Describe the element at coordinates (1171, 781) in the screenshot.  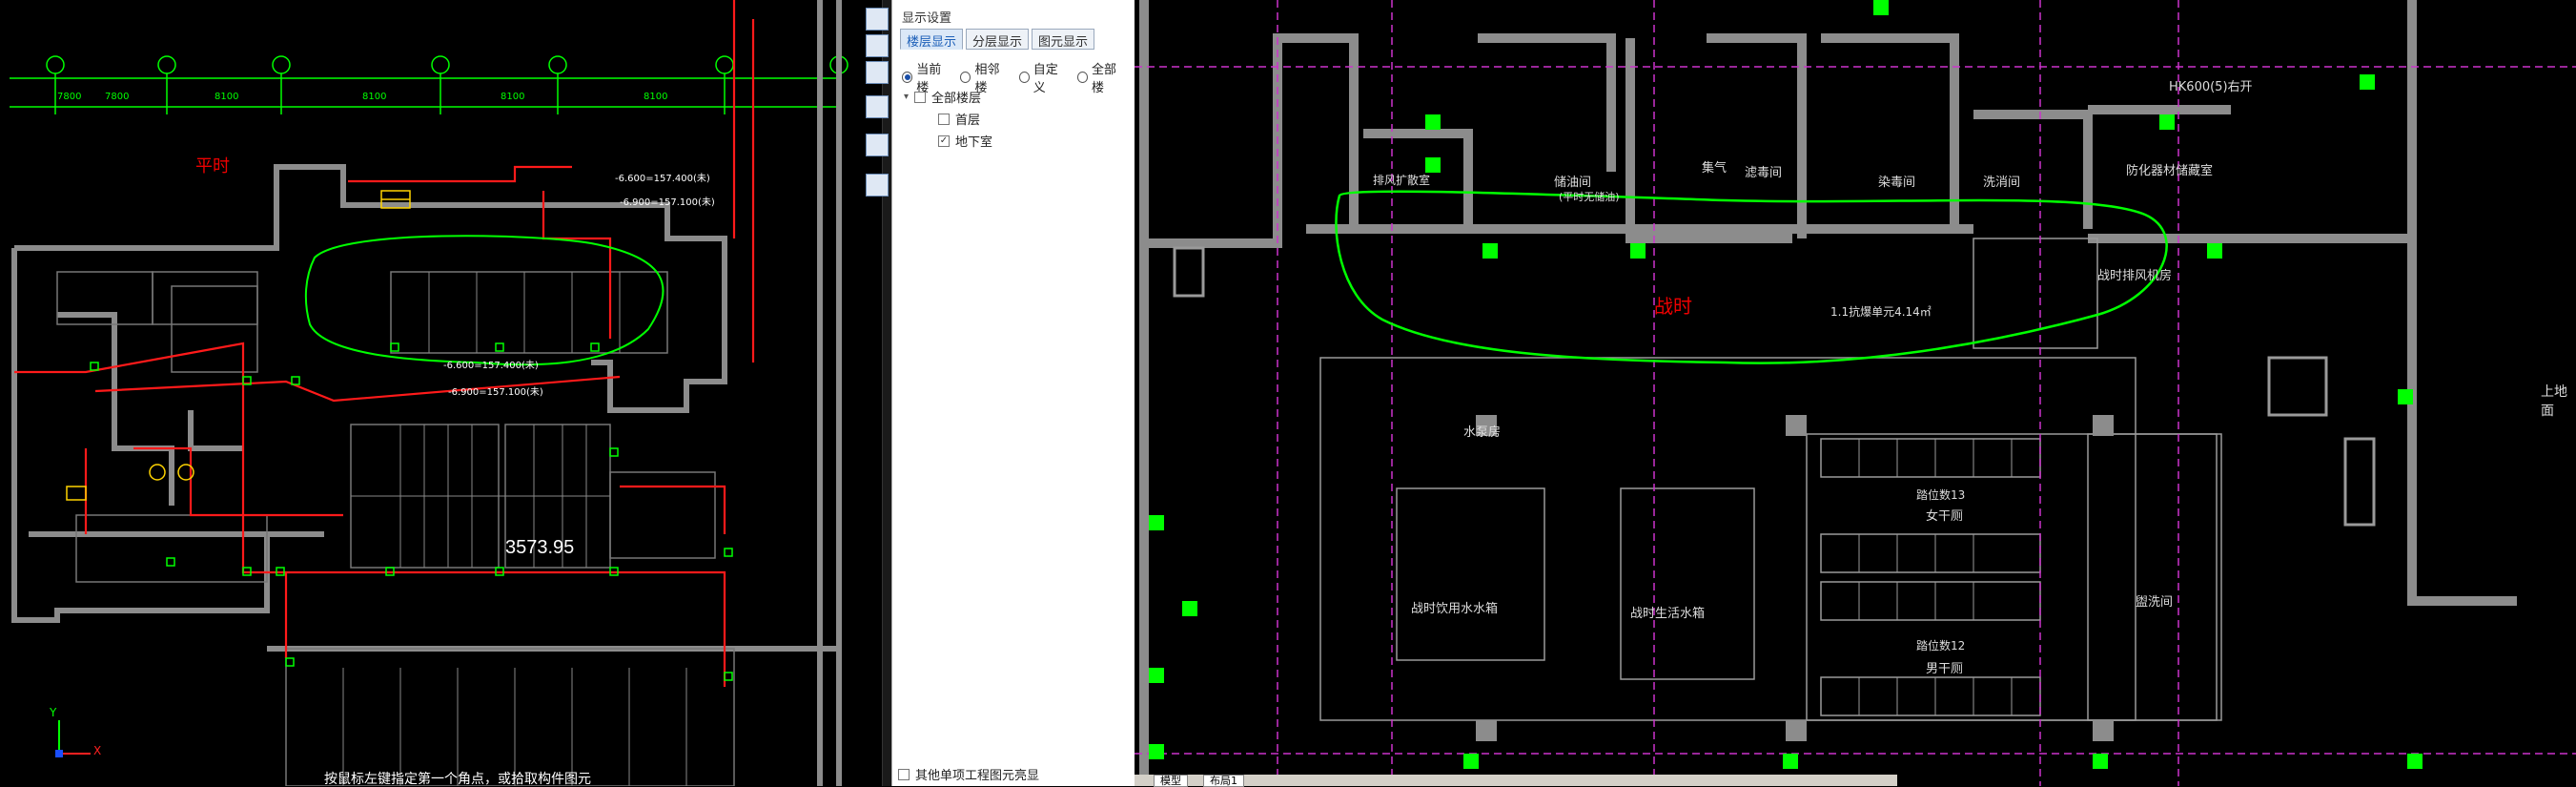
I see `tab-model: 模型` at that location.